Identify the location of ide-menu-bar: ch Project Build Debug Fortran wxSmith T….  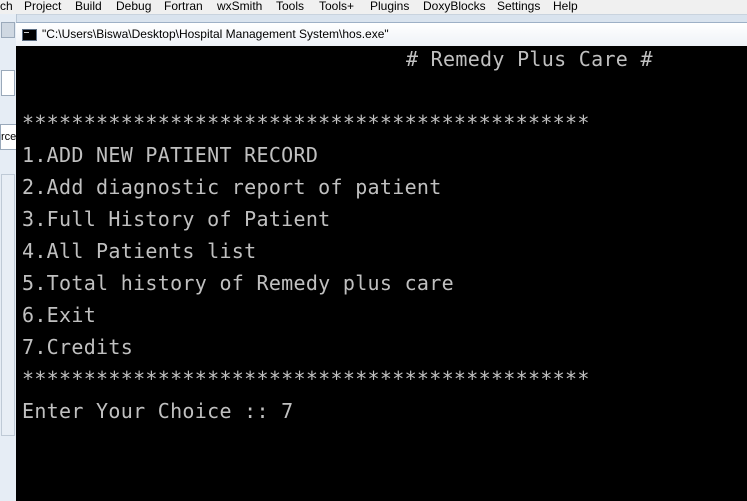
(373, 7).